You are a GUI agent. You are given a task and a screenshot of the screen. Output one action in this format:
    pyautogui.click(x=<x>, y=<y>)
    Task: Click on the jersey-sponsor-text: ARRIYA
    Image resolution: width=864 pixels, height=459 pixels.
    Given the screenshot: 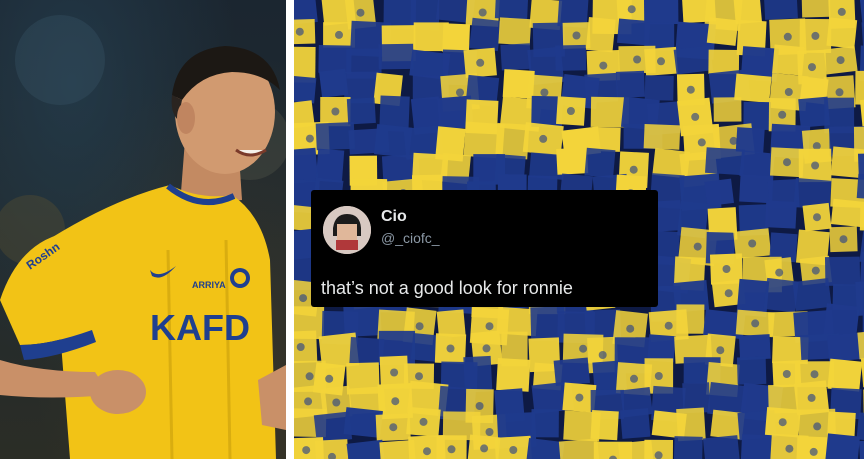 What is the action you would take?
    pyautogui.click(x=209, y=285)
    